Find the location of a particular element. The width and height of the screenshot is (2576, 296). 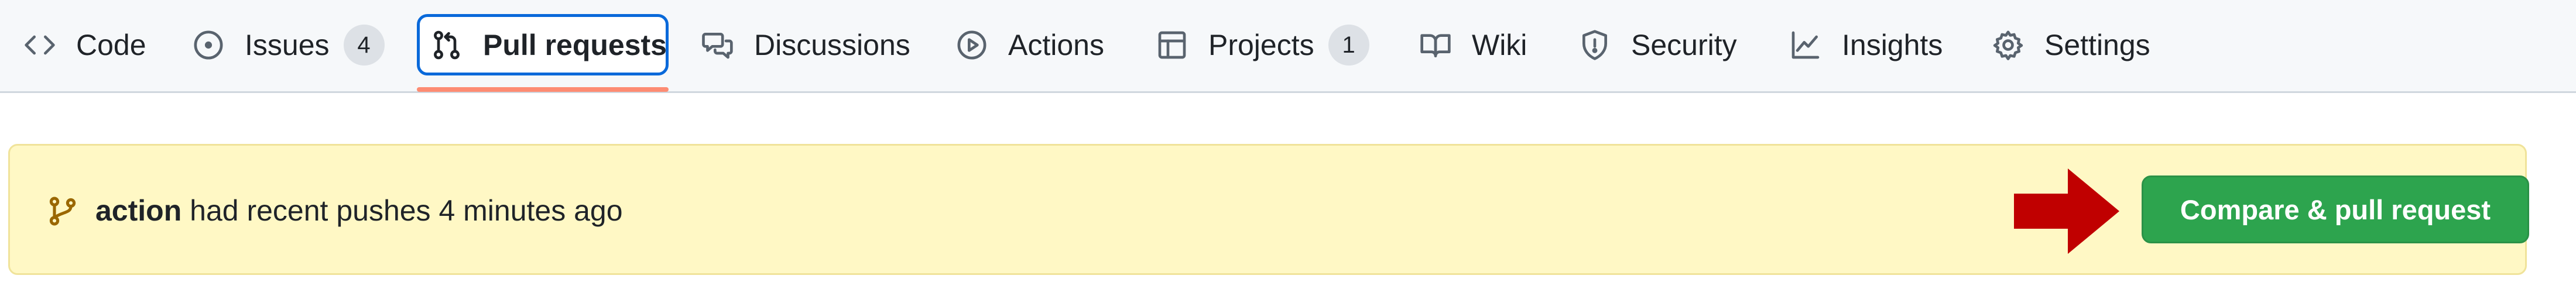

gear-icon is located at coordinates (2008, 45).